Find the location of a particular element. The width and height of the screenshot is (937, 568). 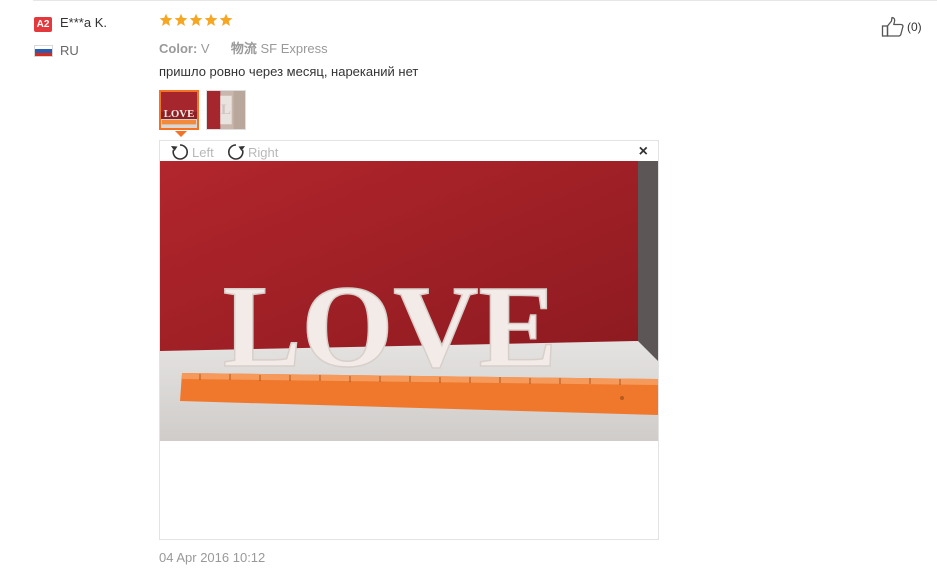

review-text: пришло ровно через месяц, нареканий нет is located at coordinates (289, 71).